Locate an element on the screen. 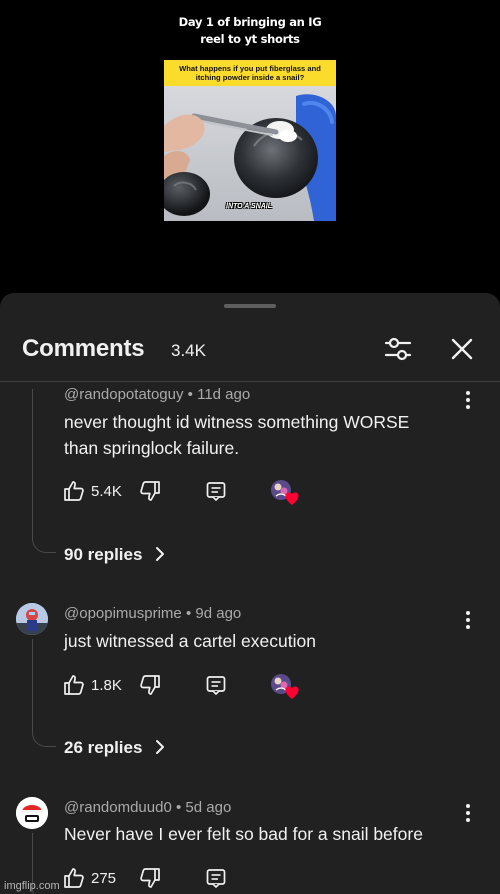 This screenshot has height=894, width=500. sort-filter-button is located at coordinates (398, 349).